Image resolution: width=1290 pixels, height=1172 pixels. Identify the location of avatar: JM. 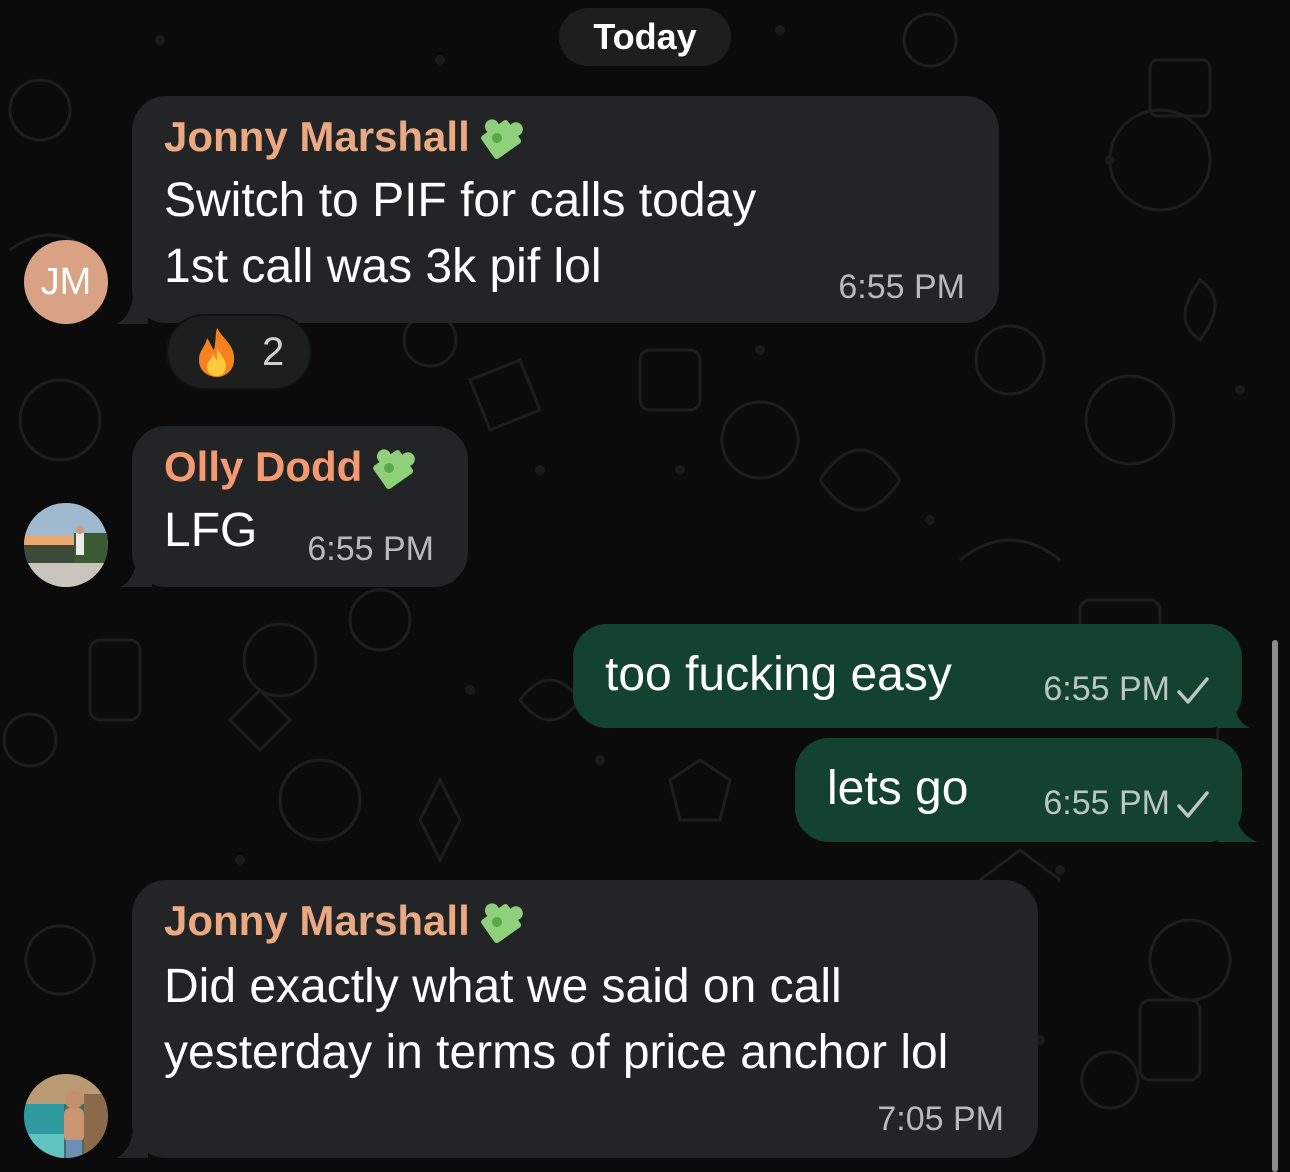
(66, 282).